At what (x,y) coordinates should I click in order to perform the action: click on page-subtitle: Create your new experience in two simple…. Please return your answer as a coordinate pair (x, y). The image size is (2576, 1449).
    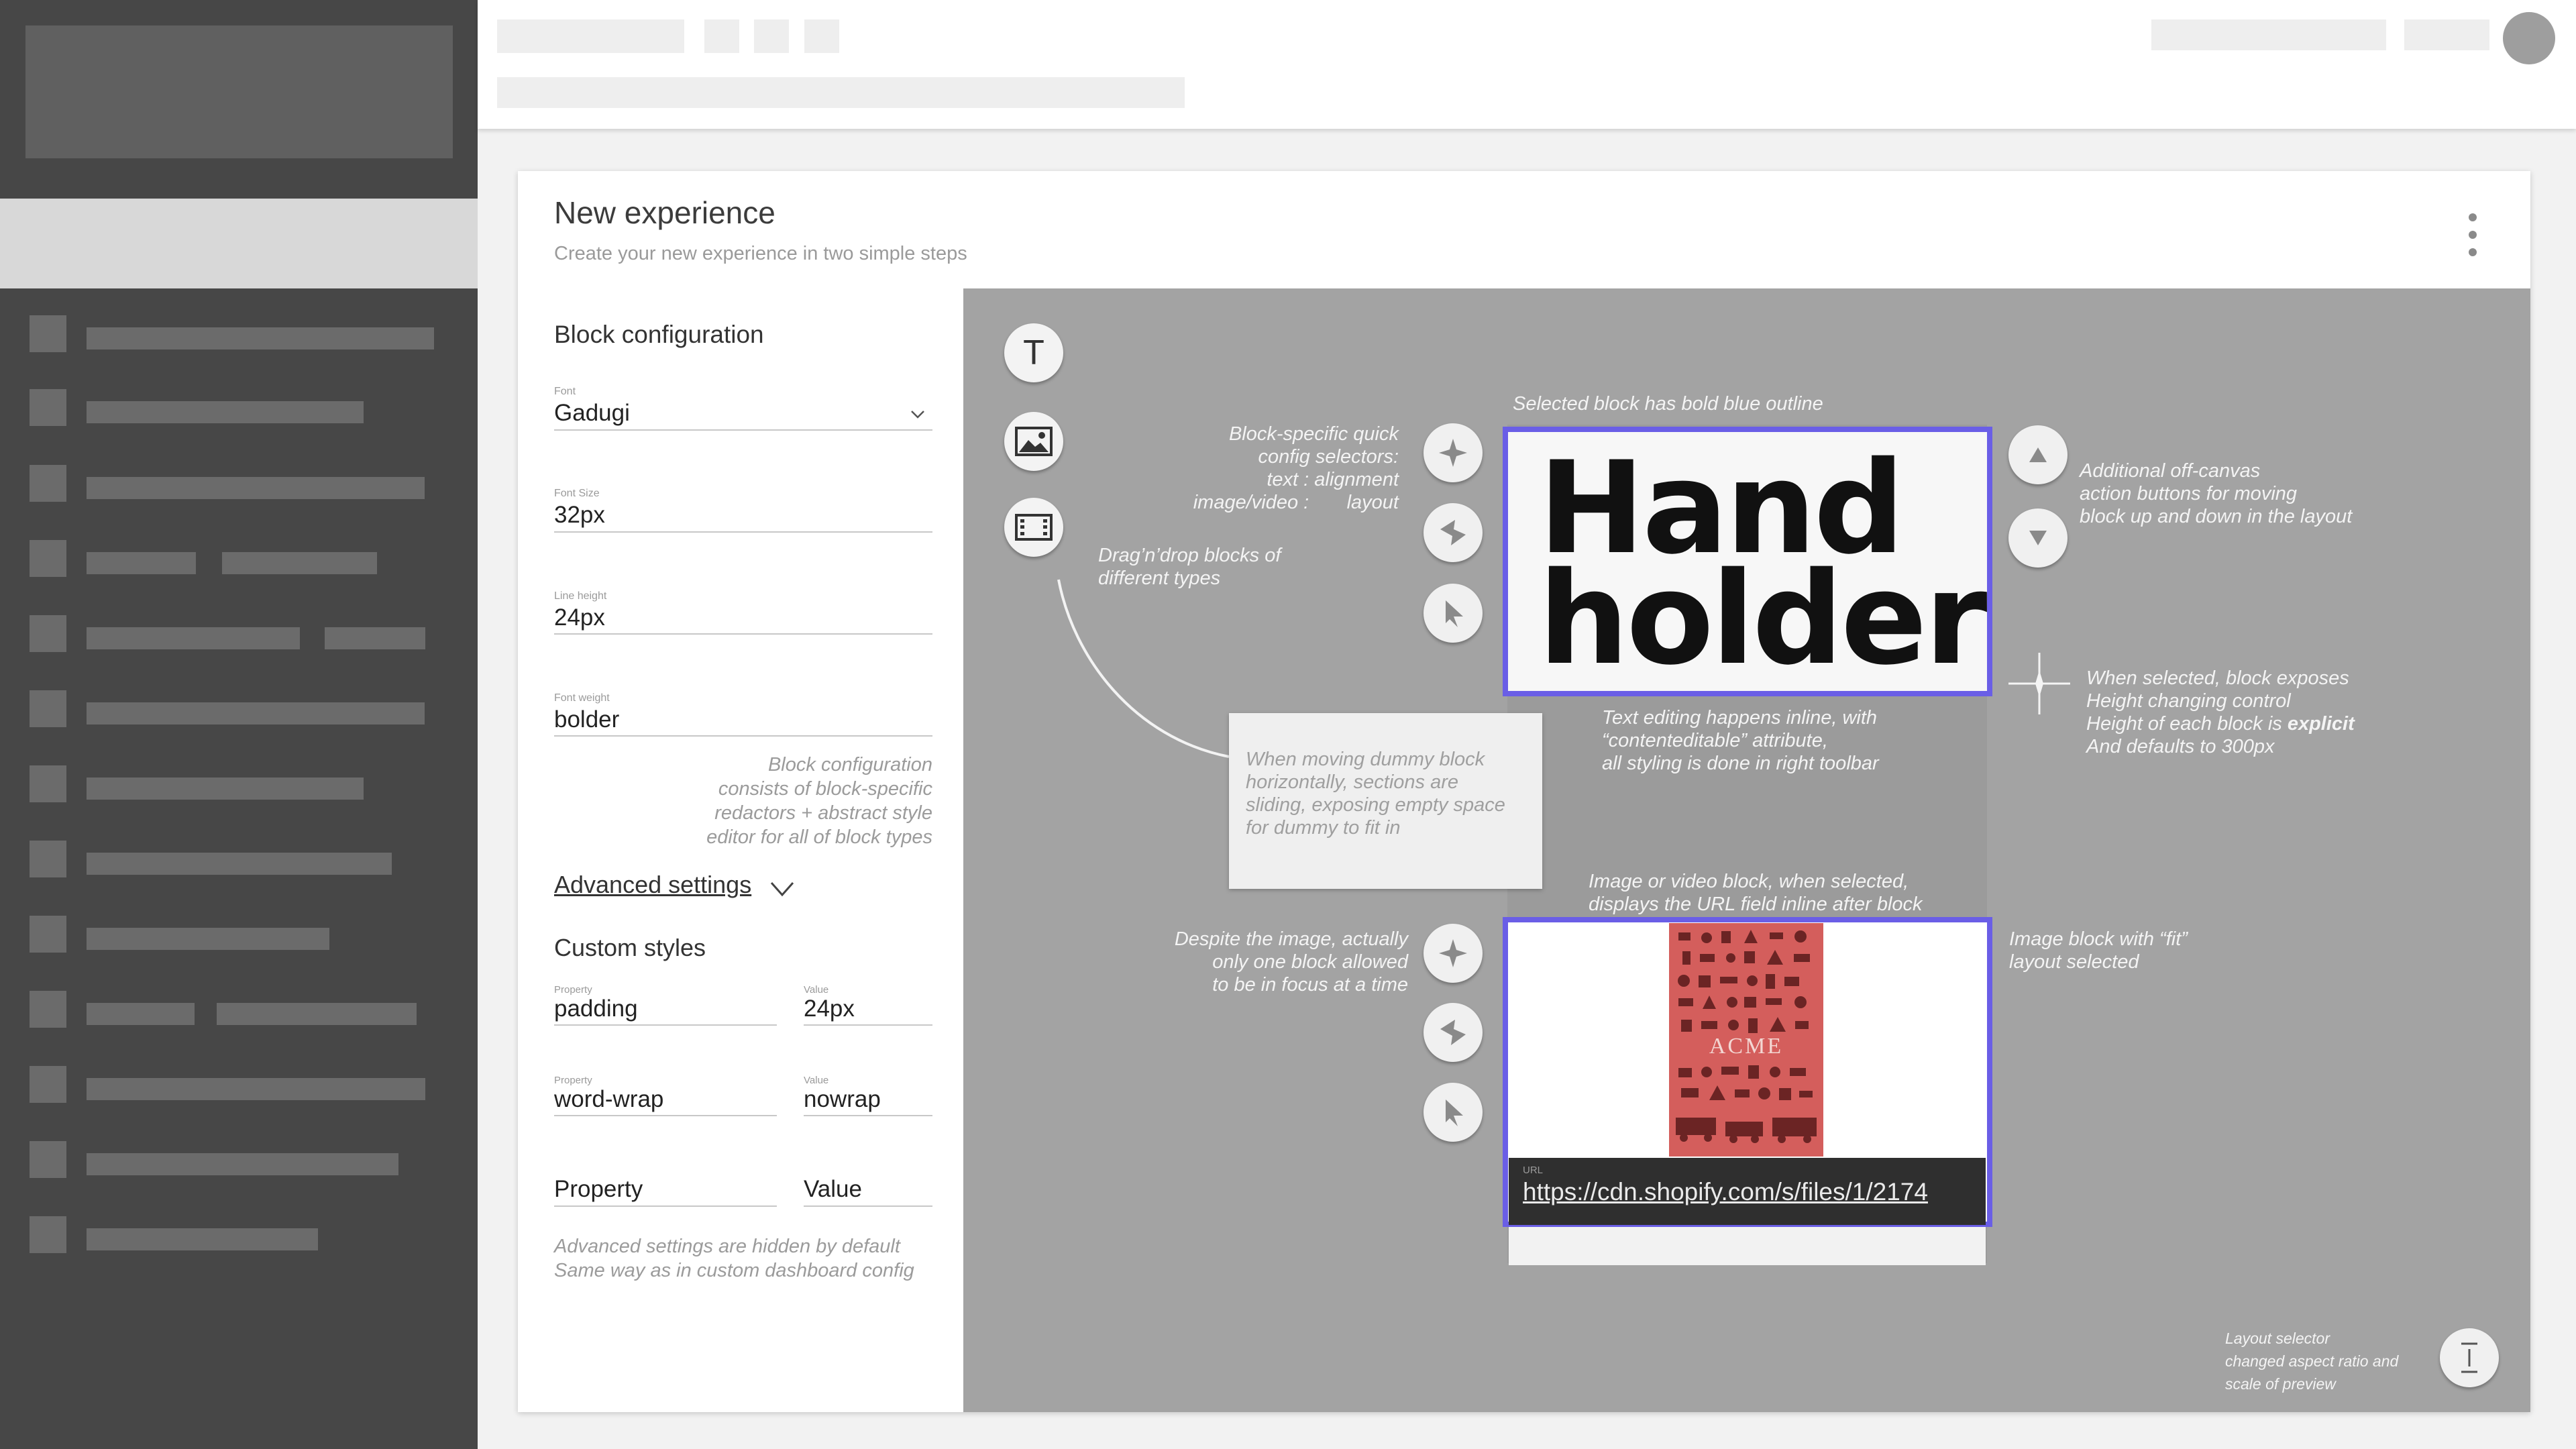
    Looking at the image, I should click on (760, 253).